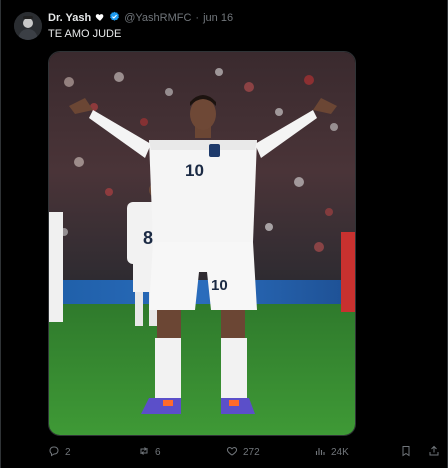 This screenshot has width=448, height=468. I want to click on author-name: Dr. Yash, so click(69, 18).